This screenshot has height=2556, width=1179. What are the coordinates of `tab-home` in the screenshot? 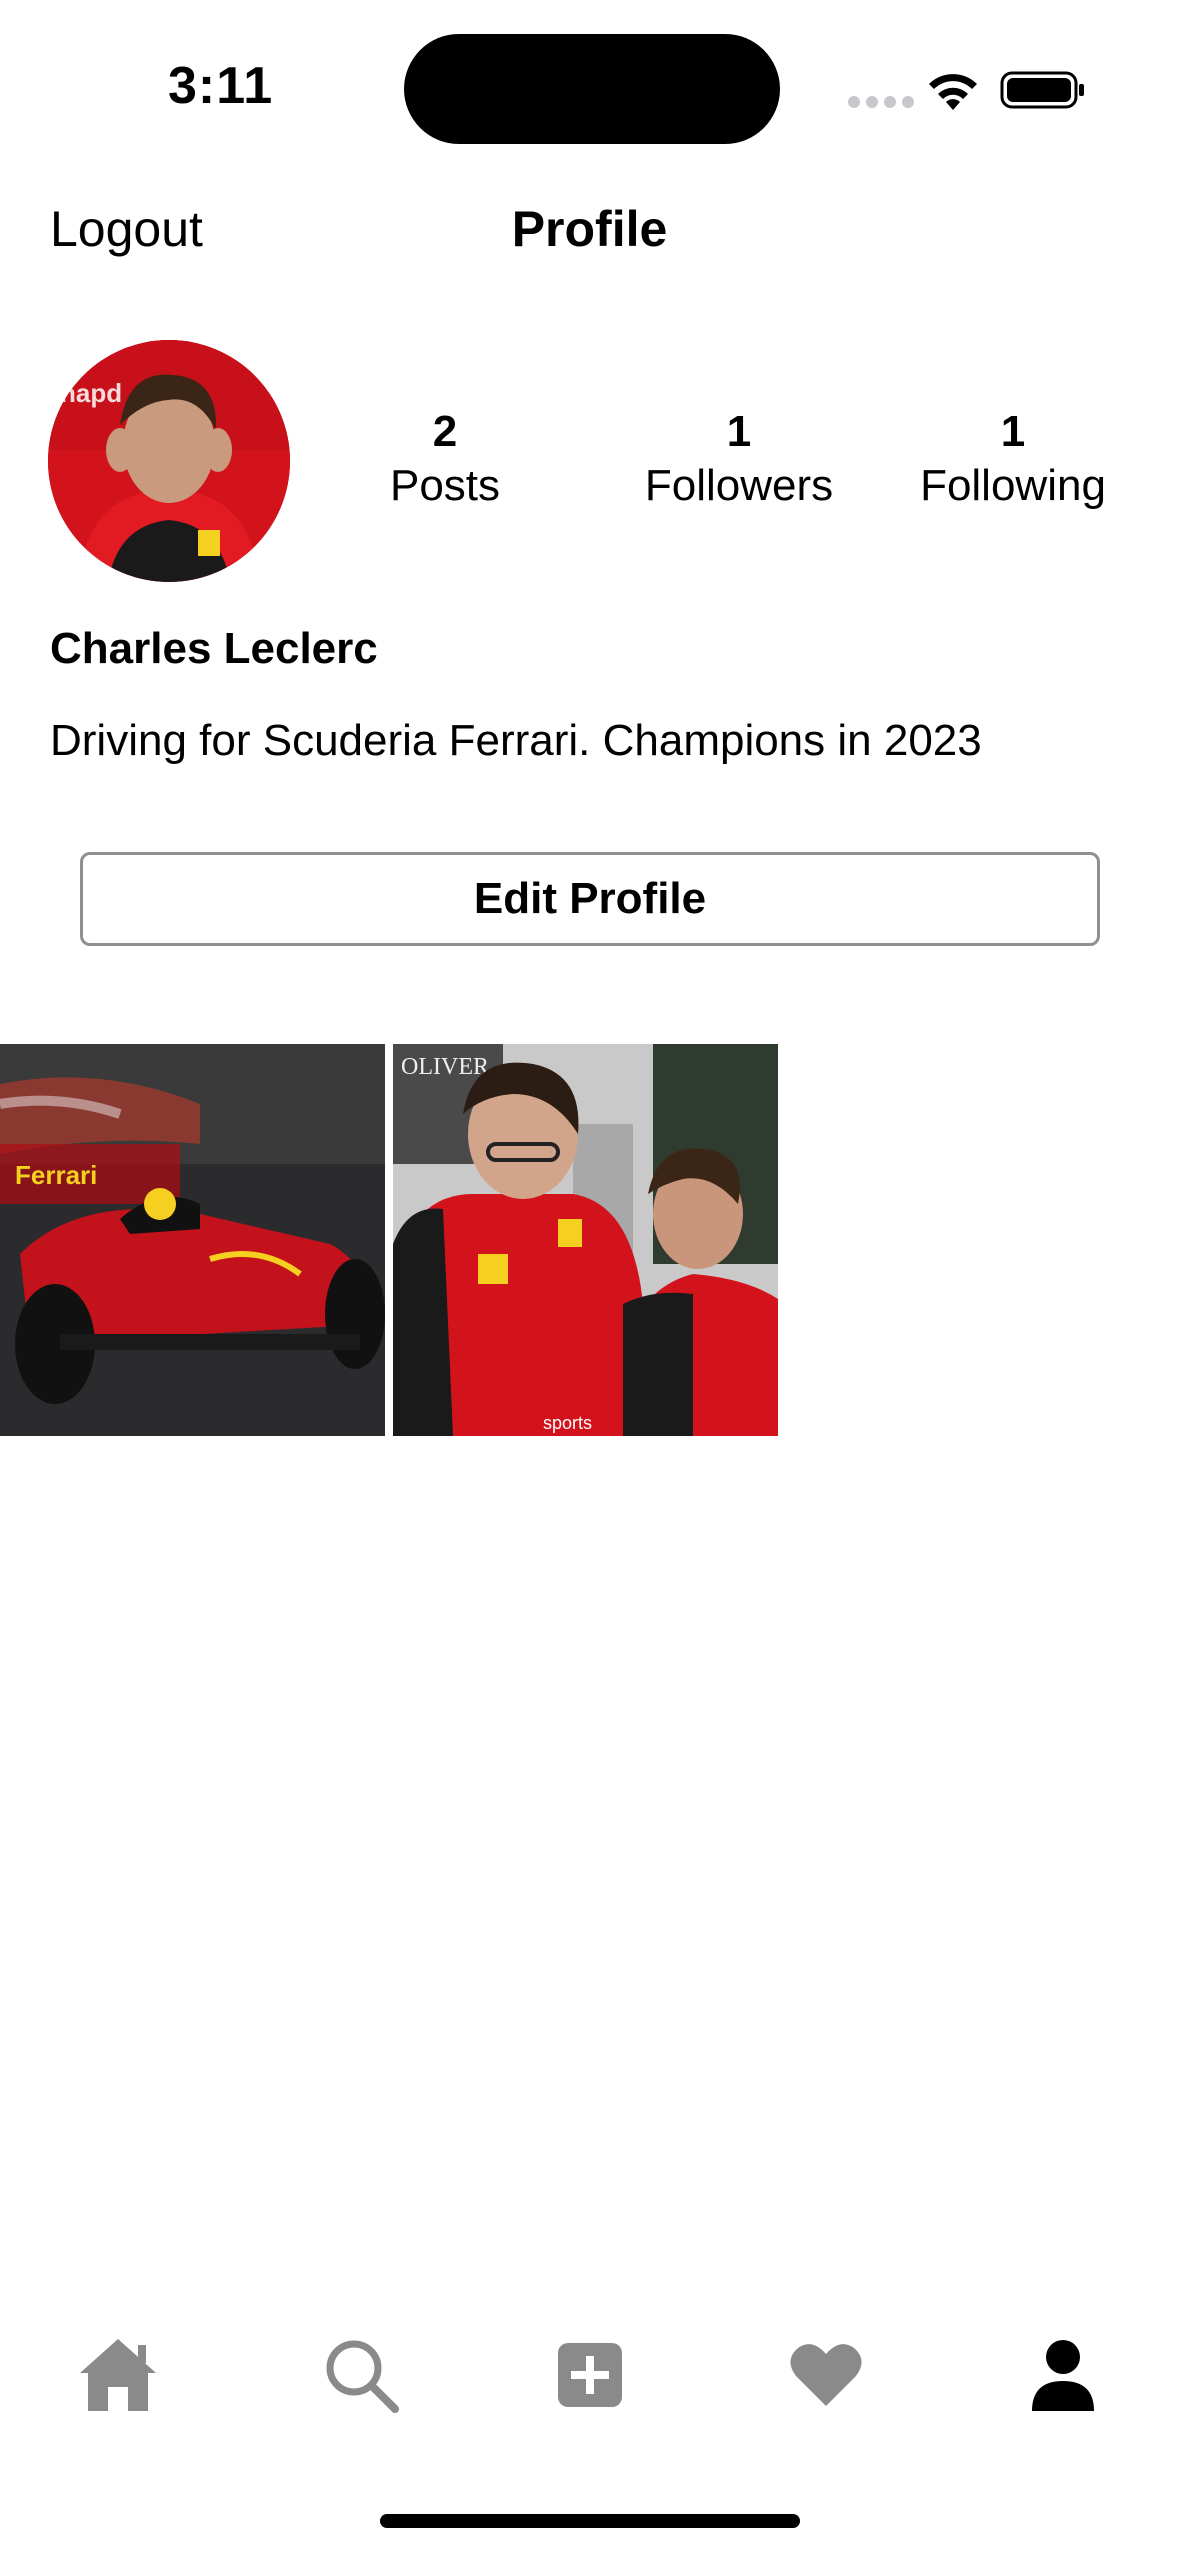 It's located at (118, 2375).